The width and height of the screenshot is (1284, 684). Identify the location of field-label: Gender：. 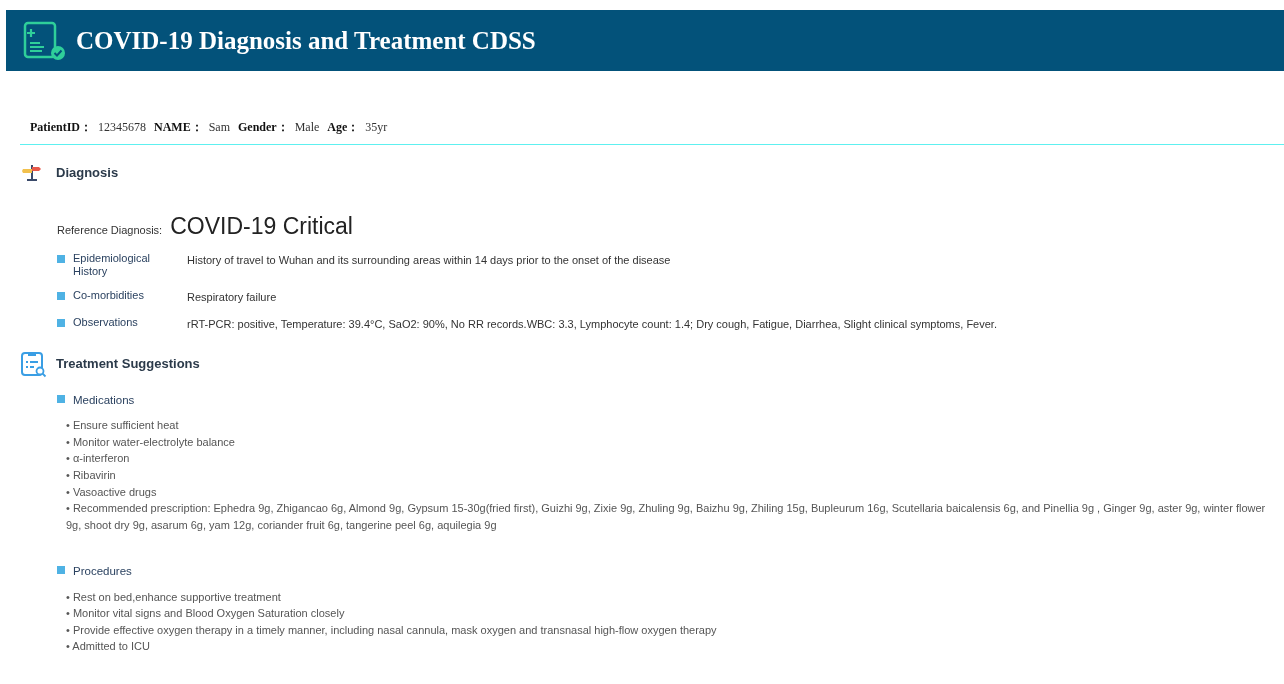
(263, 127).